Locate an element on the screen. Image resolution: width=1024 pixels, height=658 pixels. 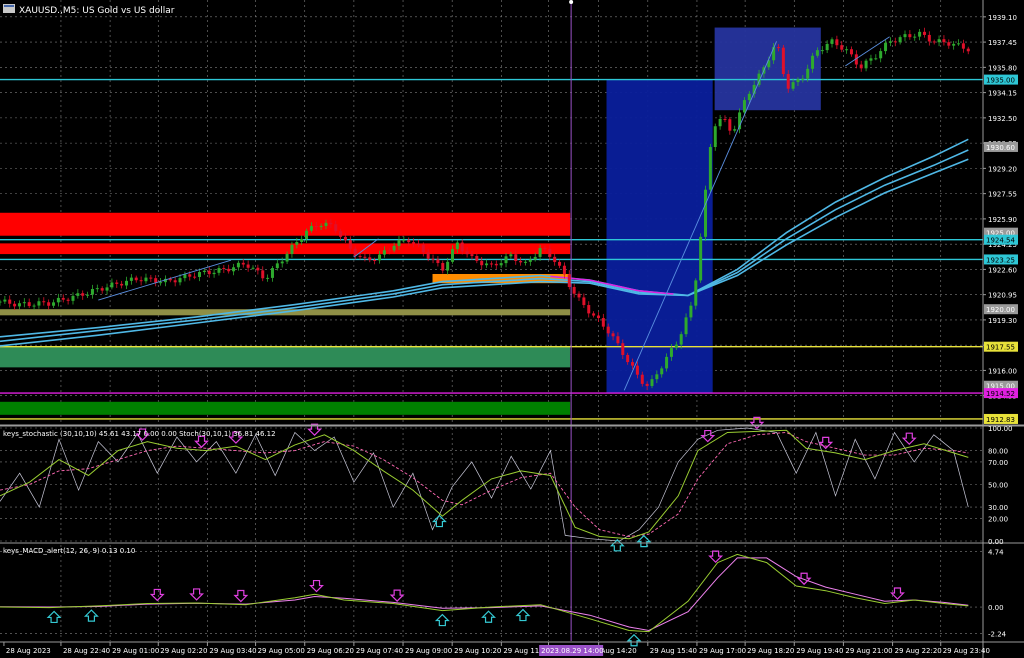
price-label-text: 1923.25 is located at coordinates (1000, 260).